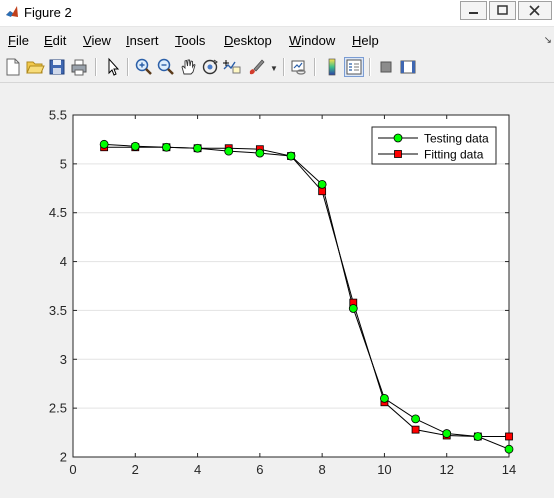  What do you see at coordinates (259, 469) in the screenshot?
I see `x-tick-label: 6` at bounding box center [259, 469].